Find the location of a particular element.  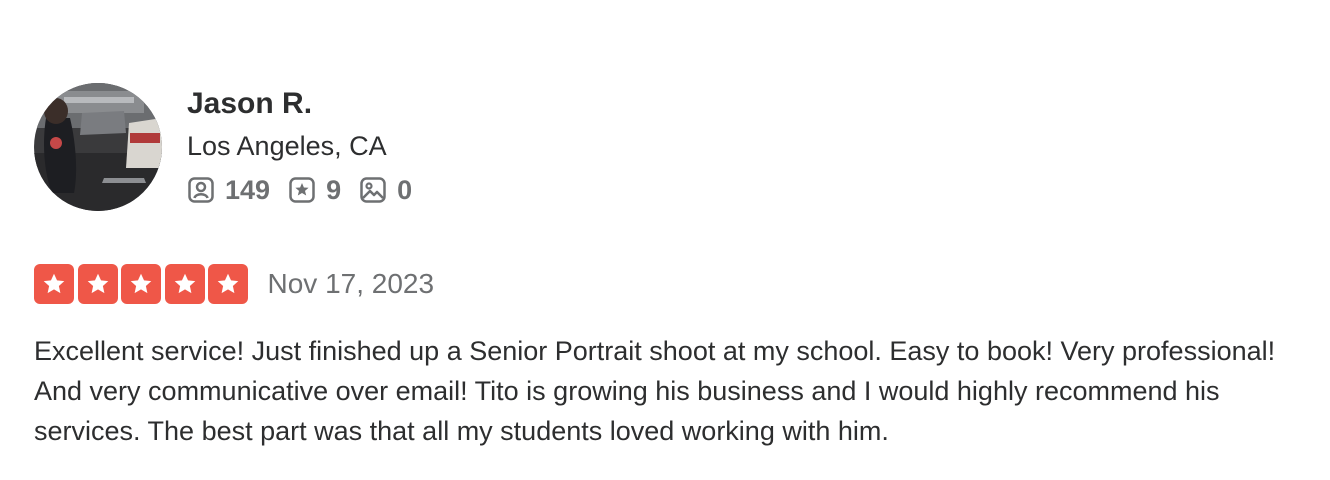

stat-friends: 149 is located at coordinates (228, 190).